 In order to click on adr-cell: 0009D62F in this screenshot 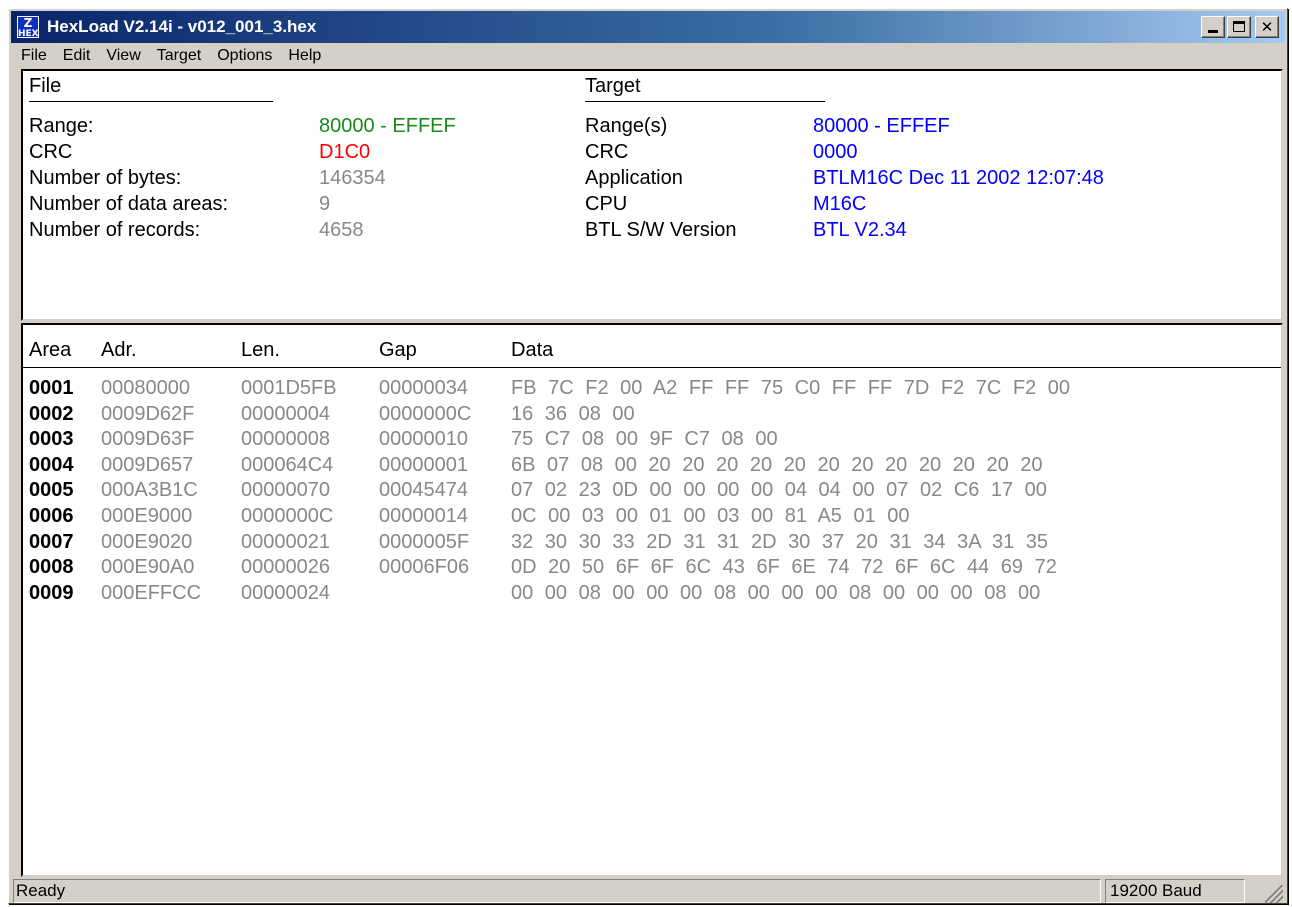, I will do `click(148, 413)`.